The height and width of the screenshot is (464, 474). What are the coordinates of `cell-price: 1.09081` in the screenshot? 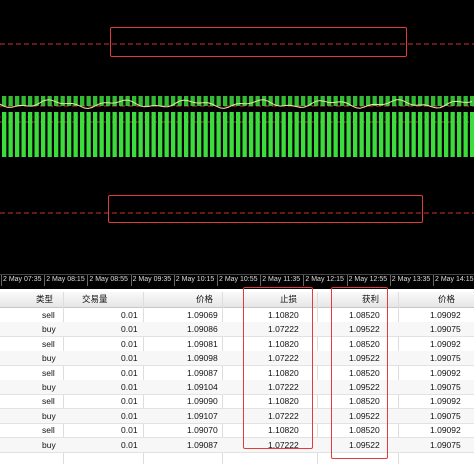 It's located at (202, 343).